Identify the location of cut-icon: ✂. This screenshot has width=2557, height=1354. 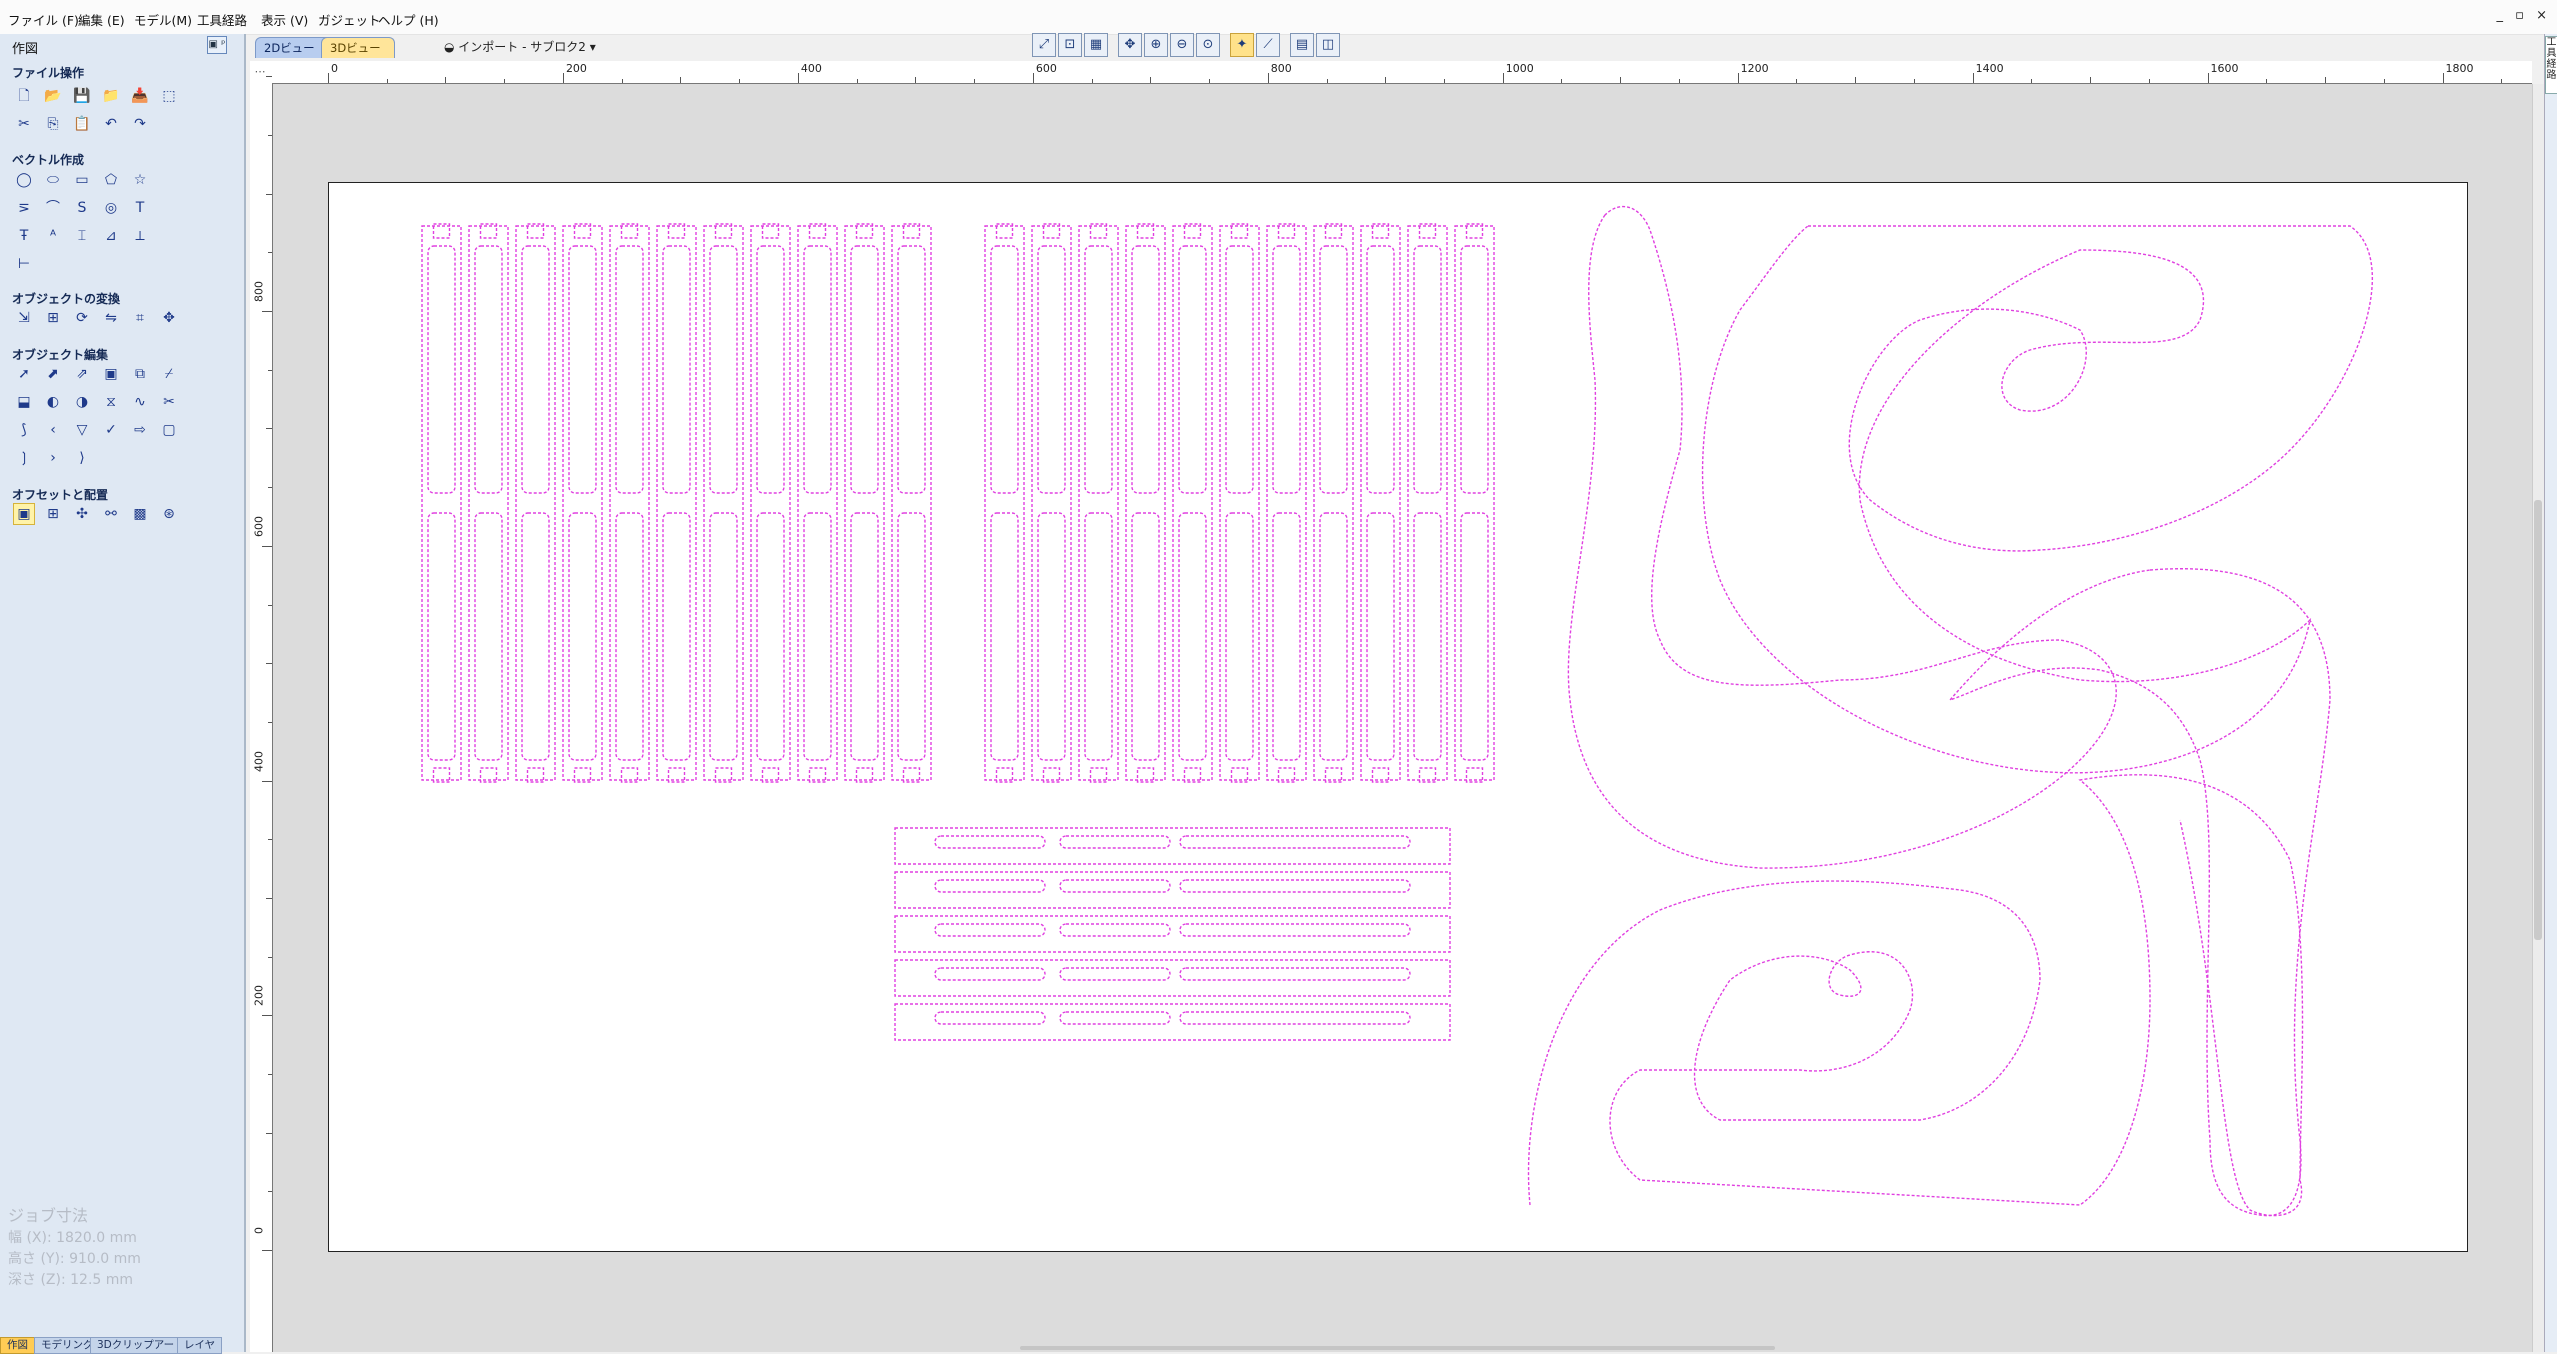
(24, 124).